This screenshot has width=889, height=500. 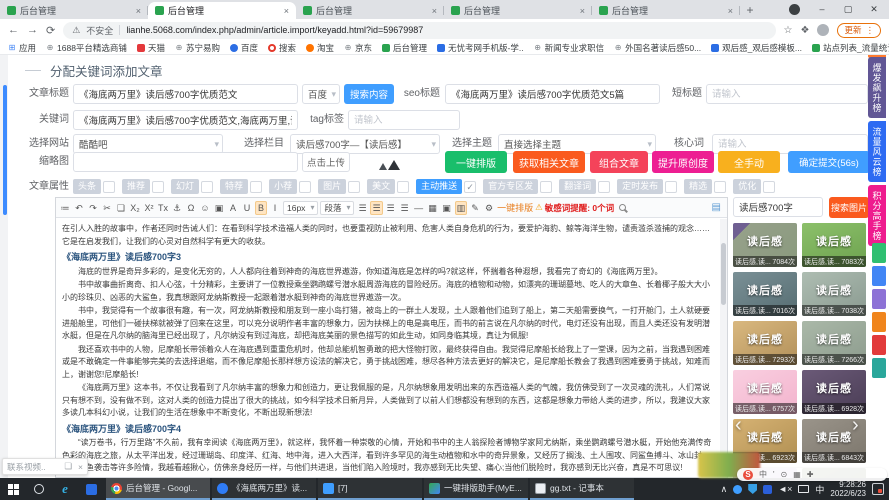 What do you see at coordinates (774, 474) in the screenshot?
I see `ime-punct-icon: '` at bounding box center [774, 474].